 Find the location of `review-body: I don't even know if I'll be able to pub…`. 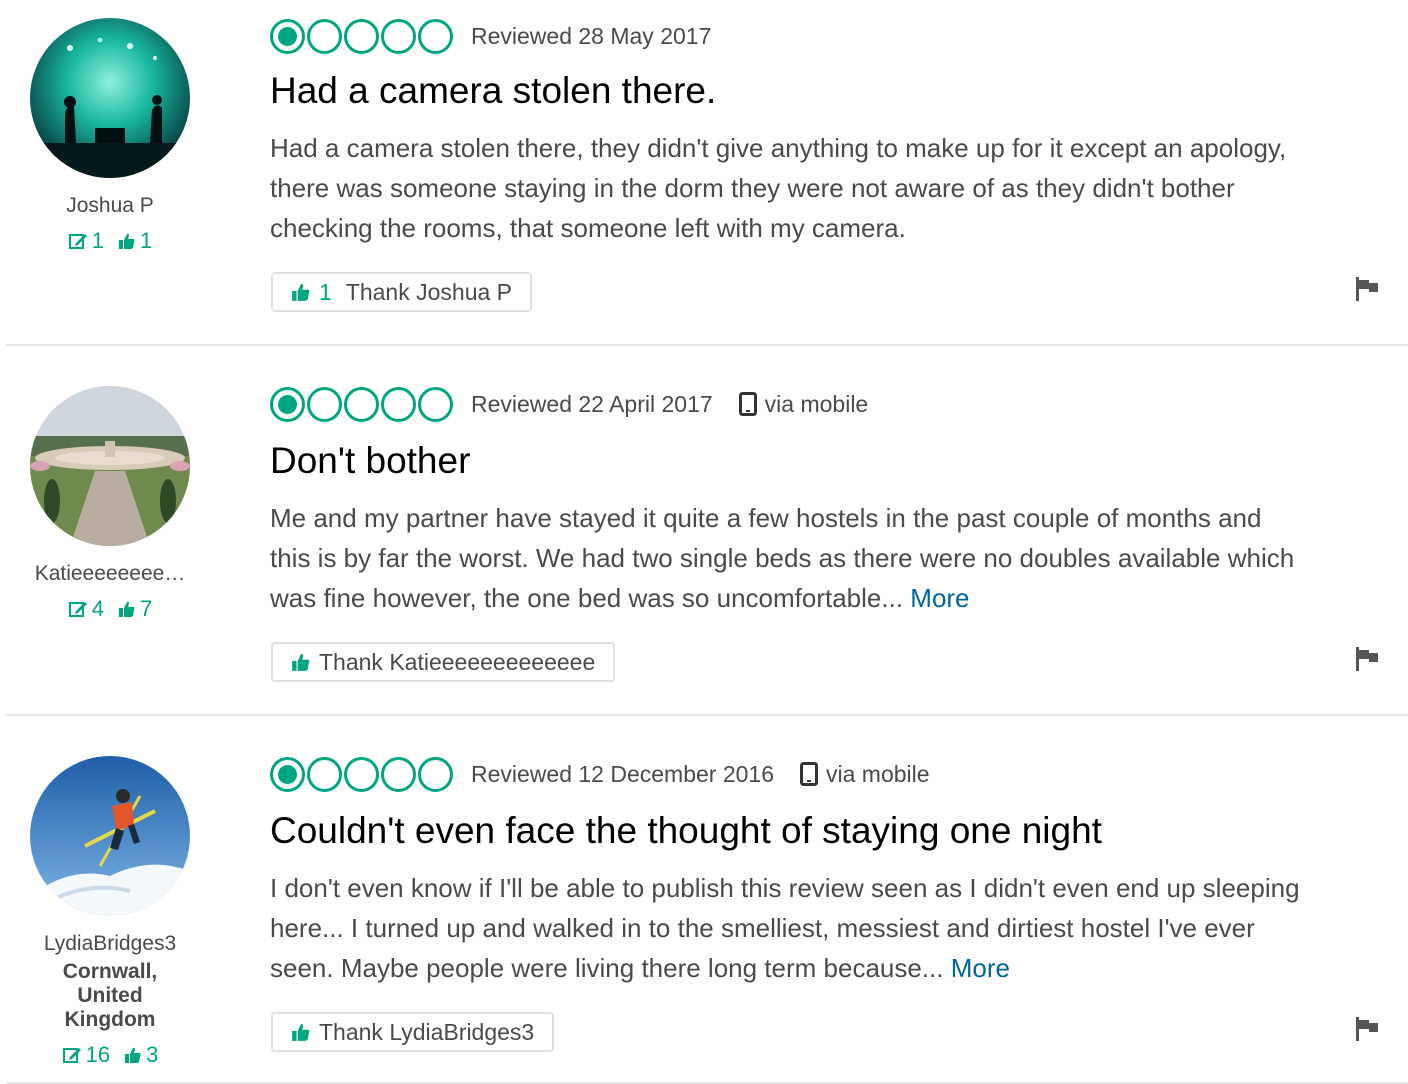

review-body: I don't even know if I'll be able to pub… is located at coordinates (785, 928).